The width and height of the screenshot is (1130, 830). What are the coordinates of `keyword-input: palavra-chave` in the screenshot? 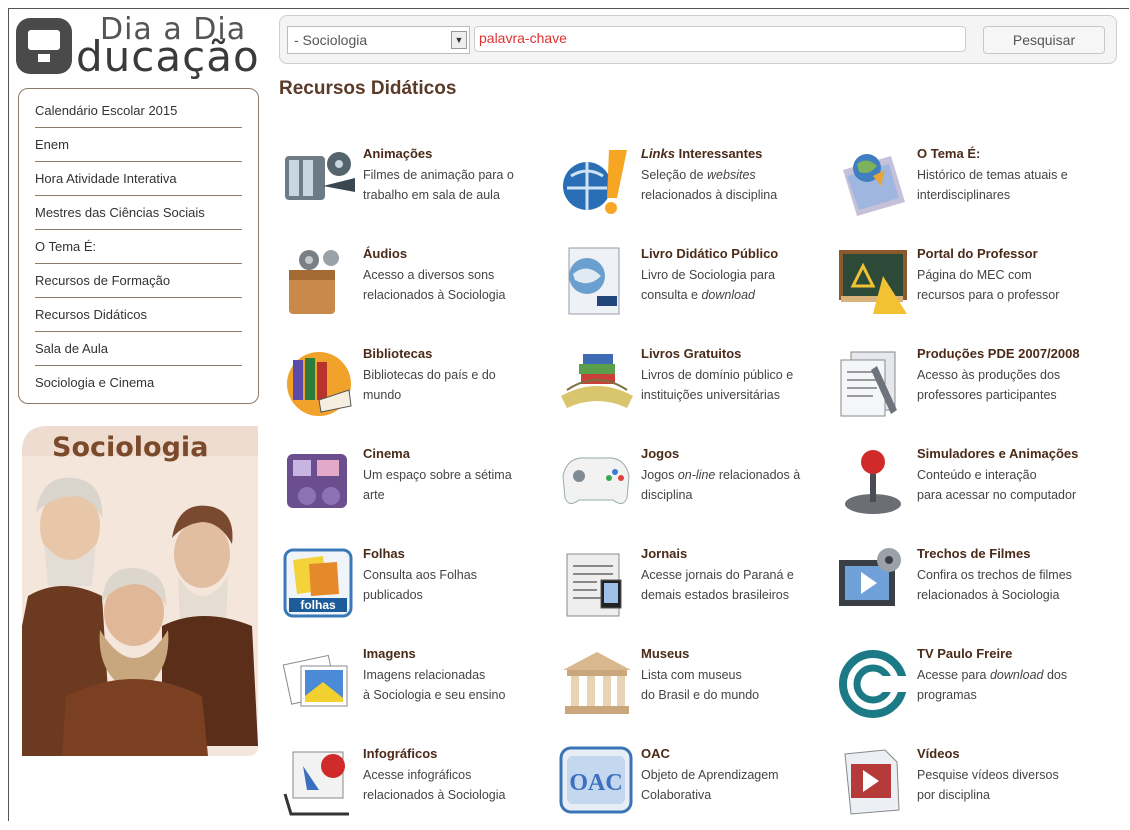 It's located at (720, 39).